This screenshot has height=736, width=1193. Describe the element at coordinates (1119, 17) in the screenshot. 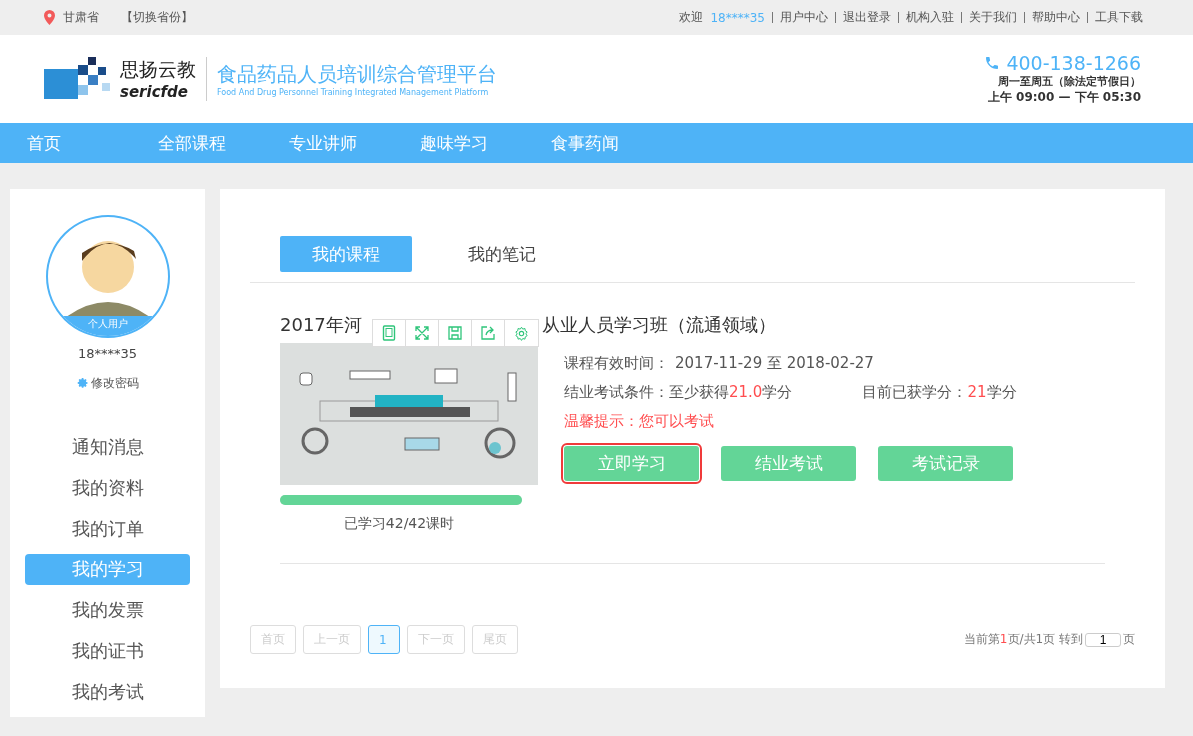

I see `top-link: 工具下载` at that location.